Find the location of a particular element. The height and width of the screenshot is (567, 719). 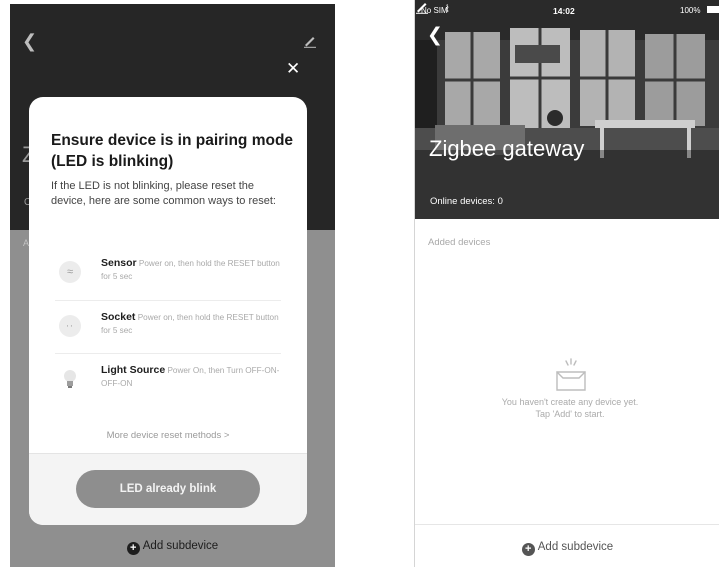

empty-state-line: Tap 'Add' to start. is located at coordinates (570, 414).